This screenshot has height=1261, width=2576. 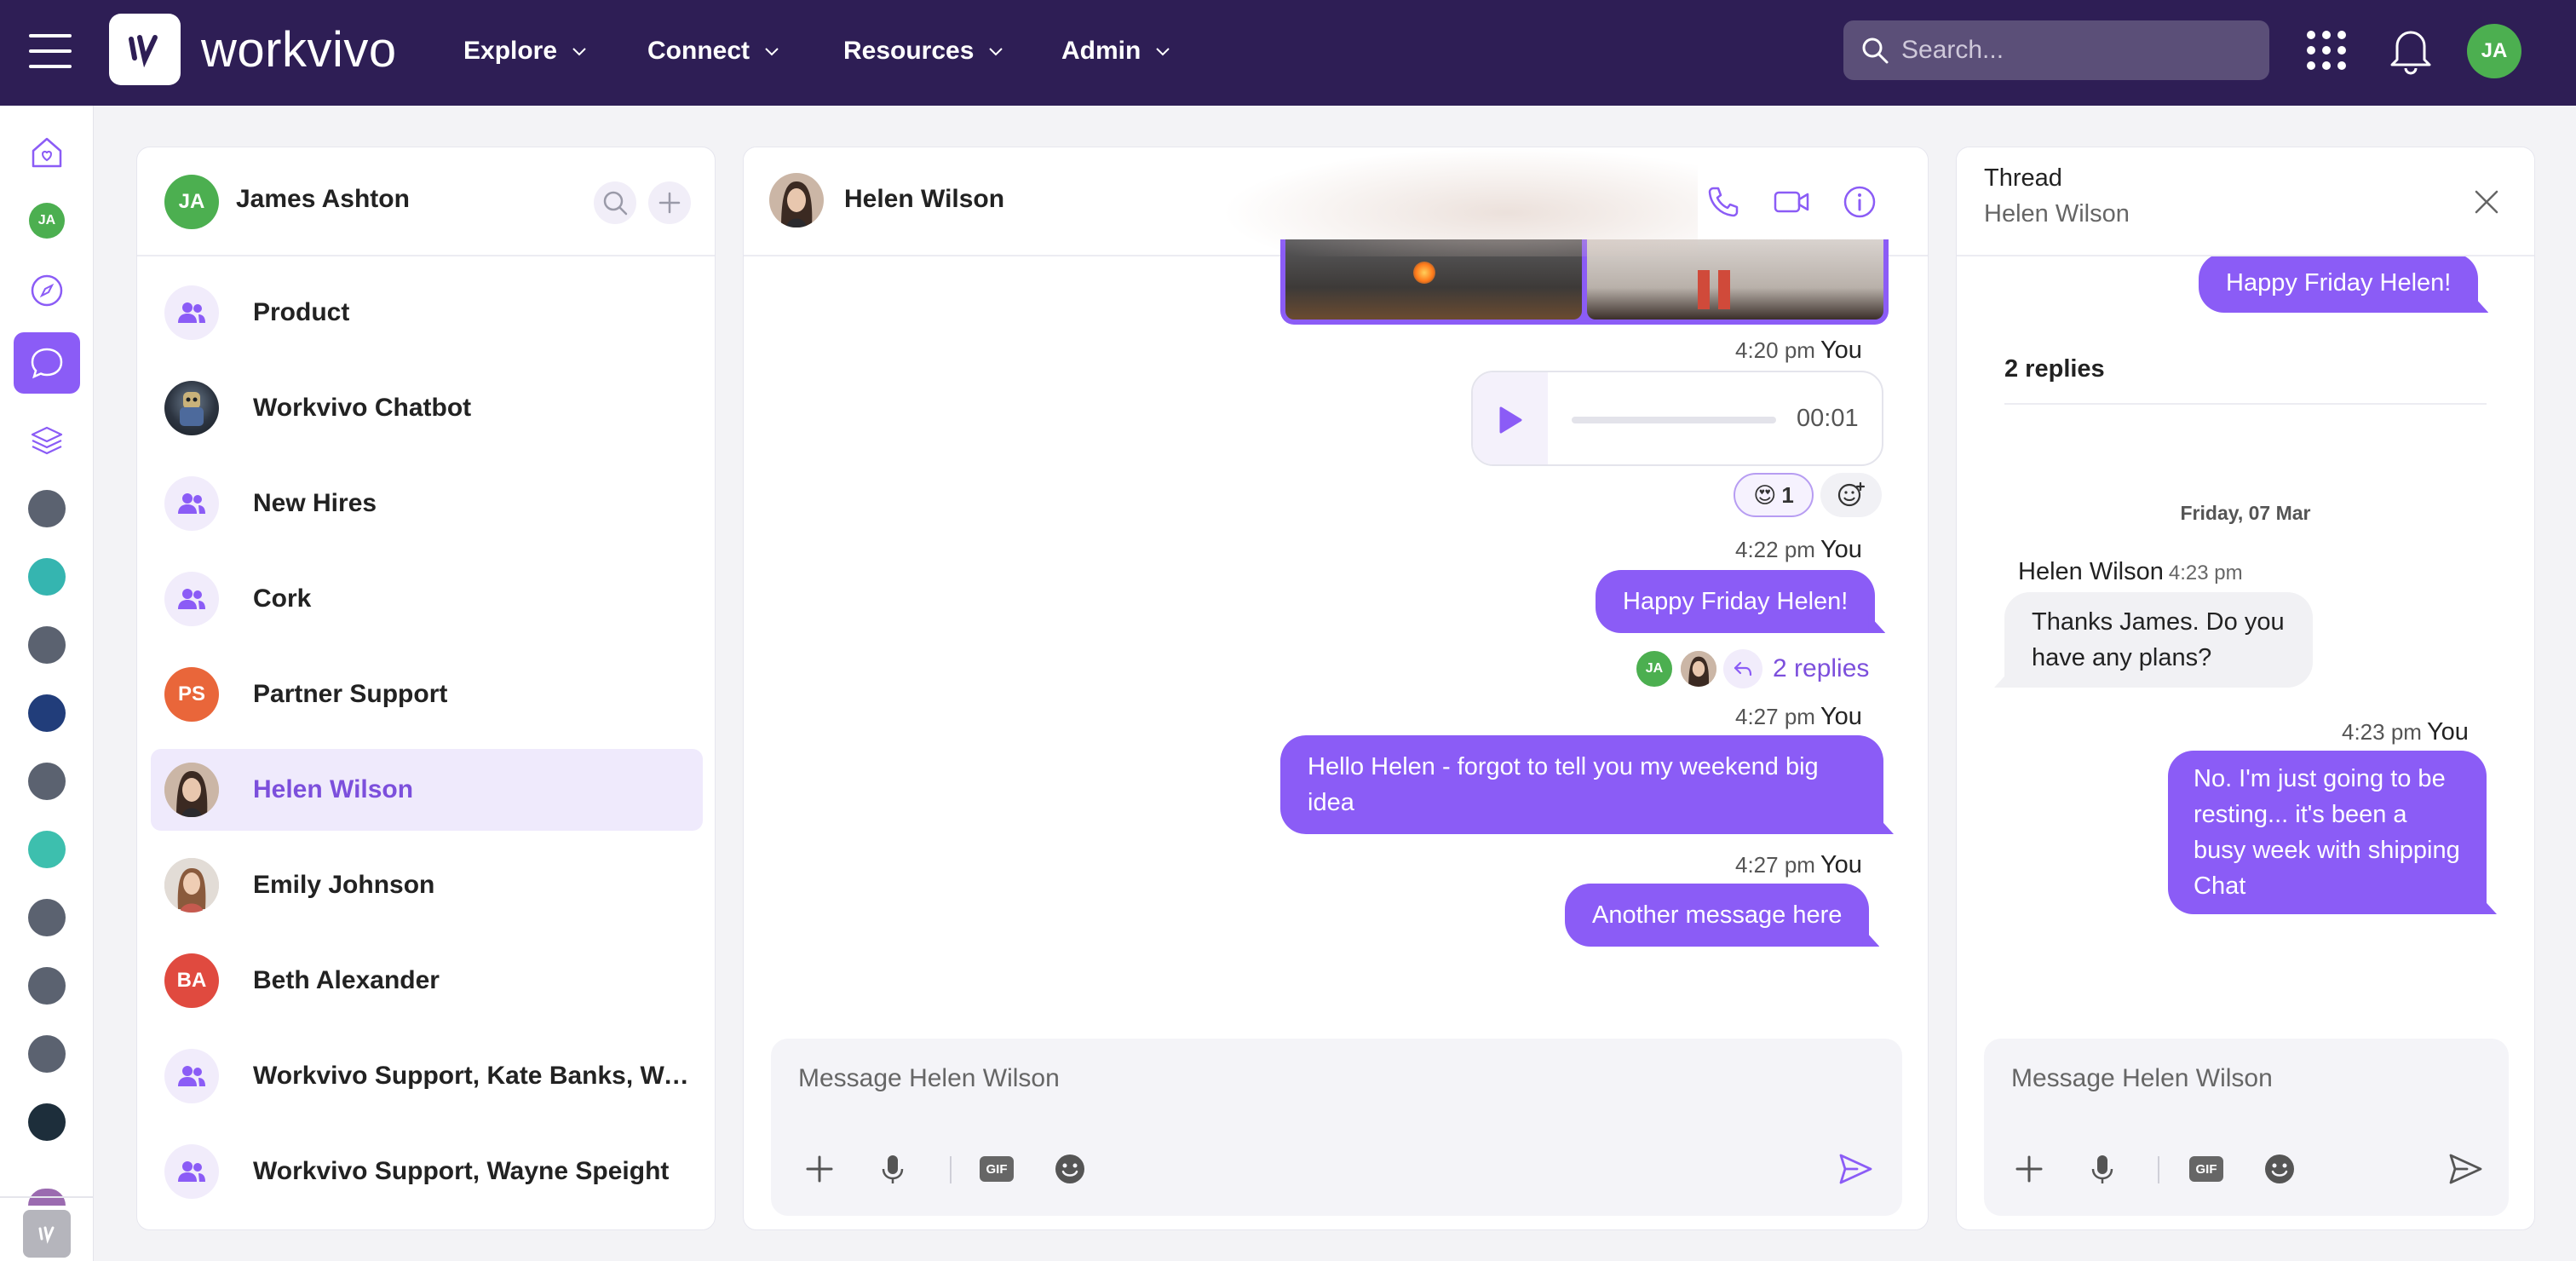 I want to click on attached-photo-sunset, so click(x=1433, y=279).